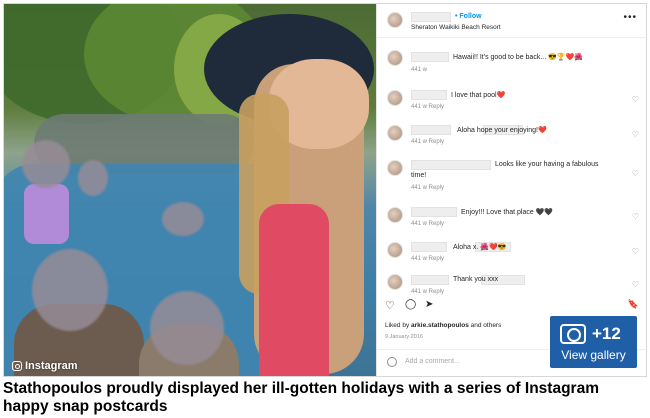  What do you see at coordinates (429, 304) in the screenshot?
I see `share-icon: ➤` at bounding box center [429, 304].